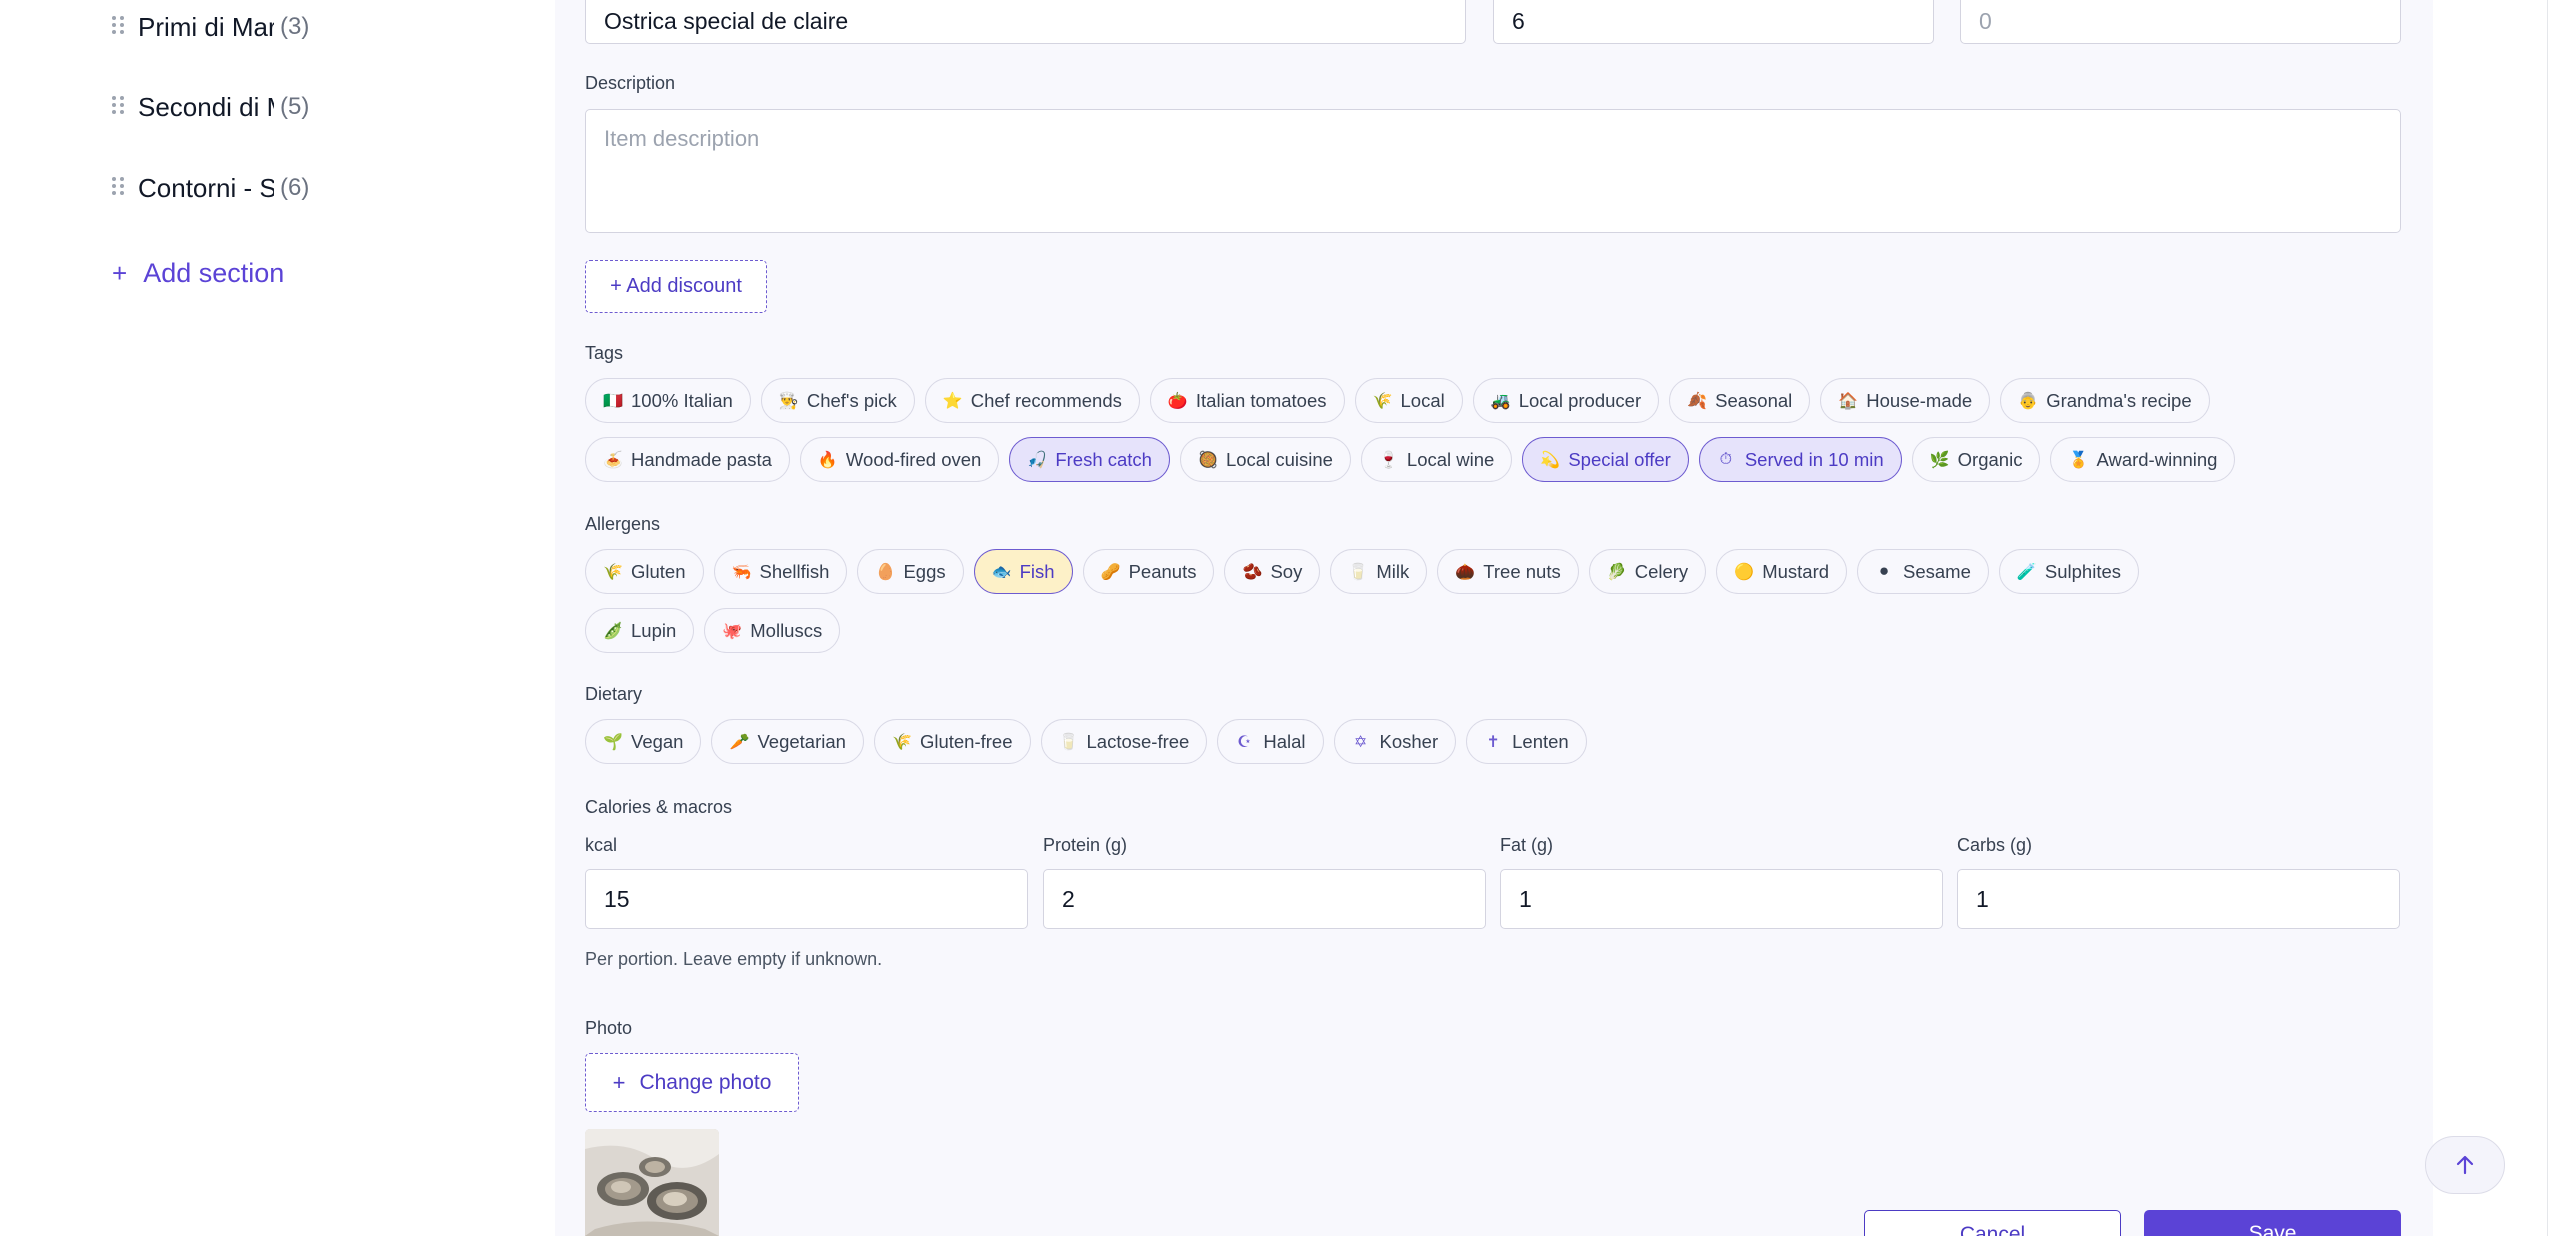 The width and height of the screenshot is (2557, 1236). What do you see at coordinates (901, 742) in the screenshot?
I see `wheat-icon: 🌾` at bounding box center [901, 742].